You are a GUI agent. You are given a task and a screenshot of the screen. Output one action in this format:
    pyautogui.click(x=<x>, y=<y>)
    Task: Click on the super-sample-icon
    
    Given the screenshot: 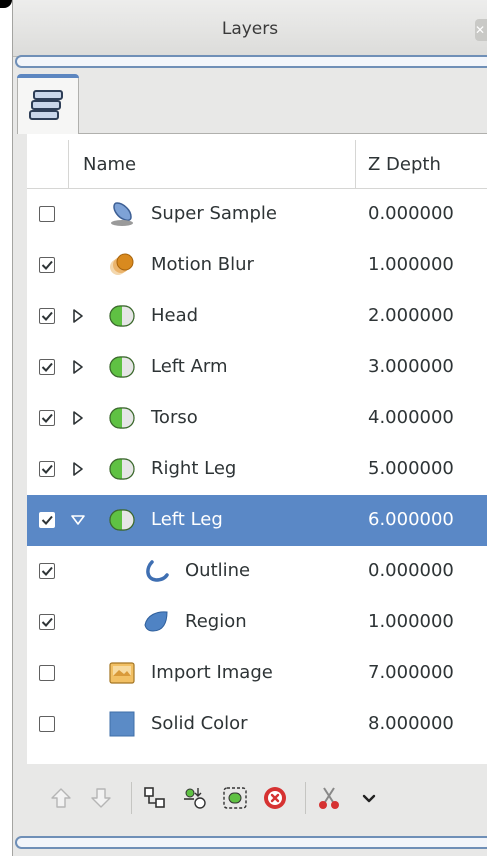 What is the action you would take?
    pyautogui.click(x=122, y=214)
    